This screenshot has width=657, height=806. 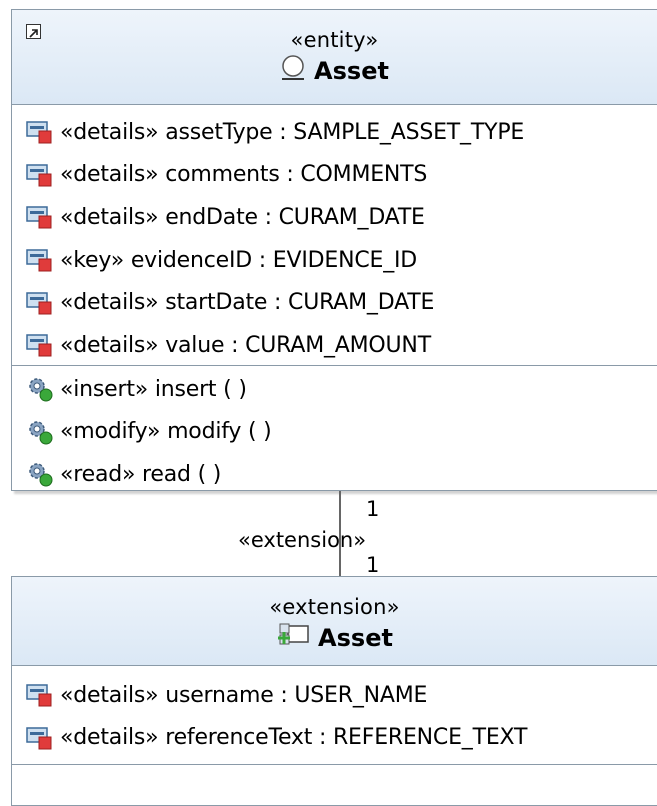 What do you see at coordinates (239, 260) in the screenshot?
I see `attribute-text: «key» evidenceID : EVIDENCE_ID` at bounding box center [239, 260].